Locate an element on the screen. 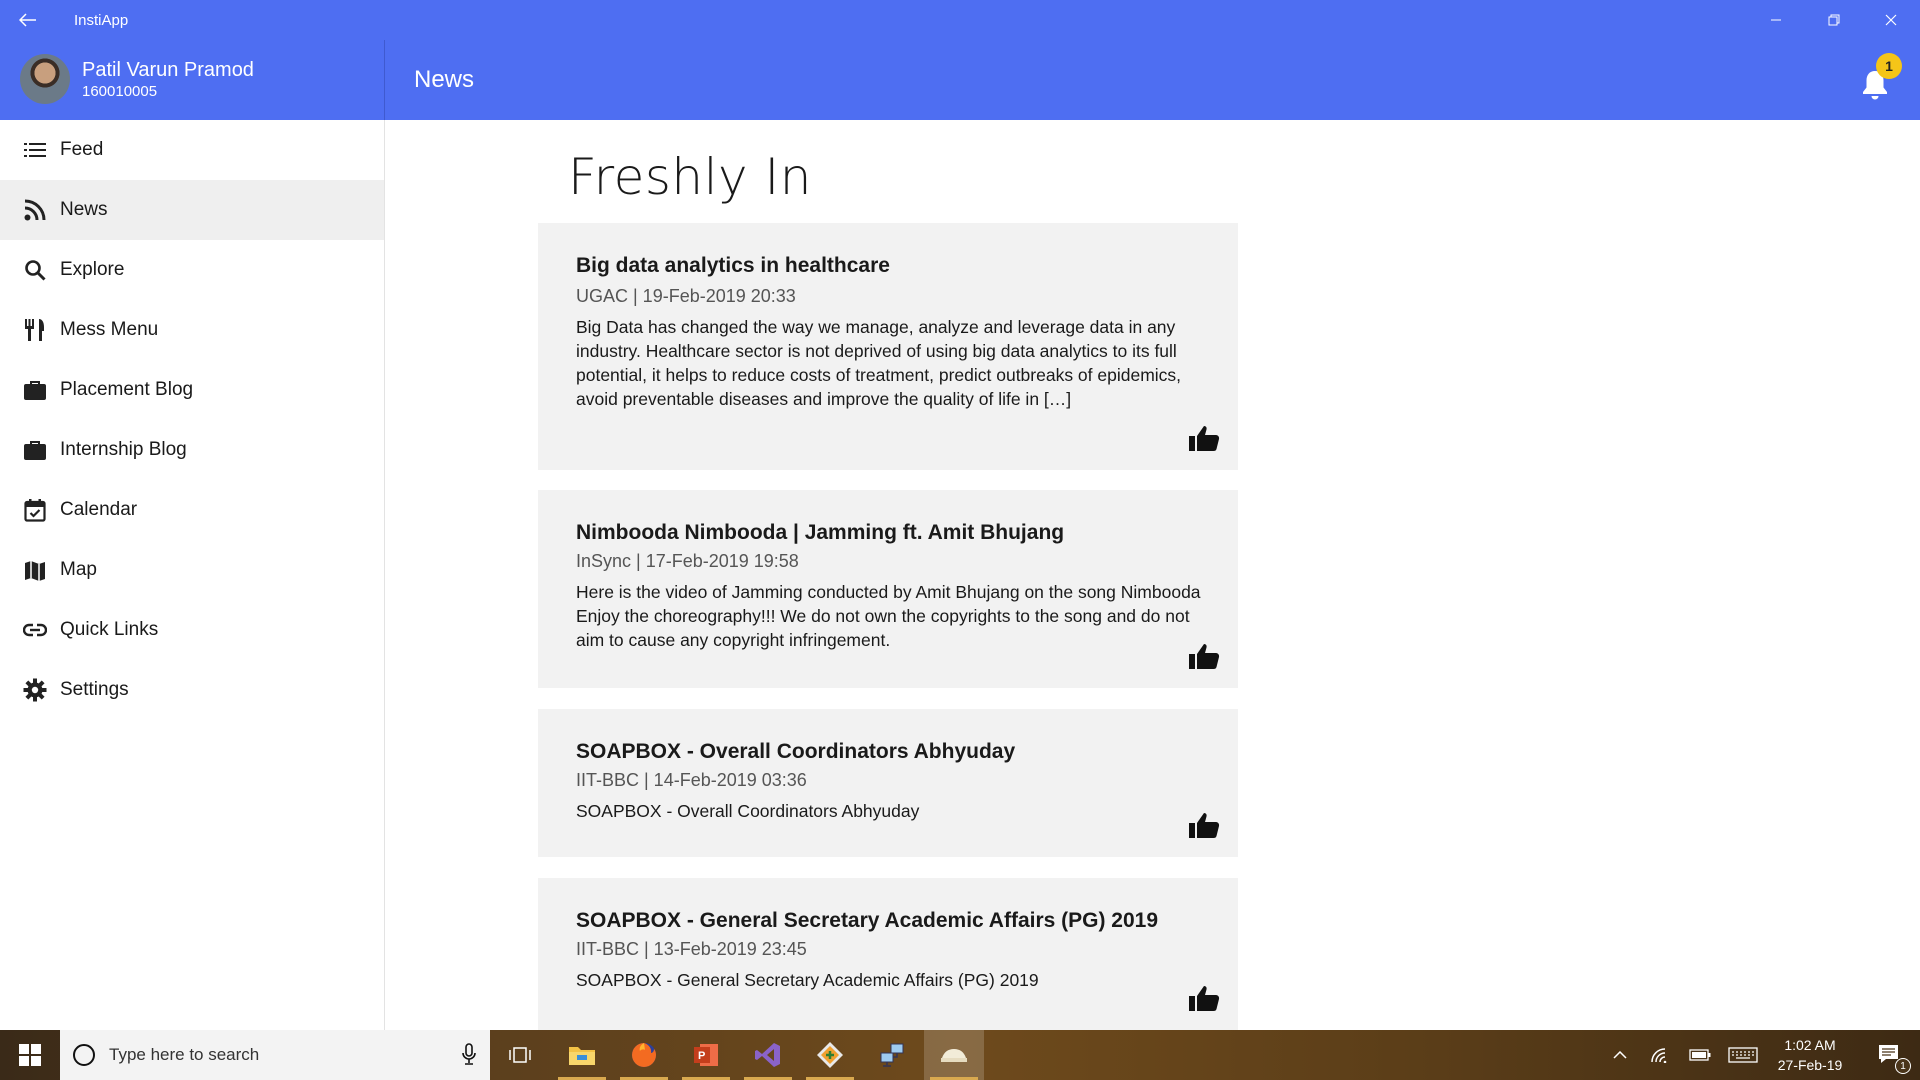 The height and width of the screenshot is (1080, 1920). sidebar-item-label: Calendar is located at coordinates (99, 509).